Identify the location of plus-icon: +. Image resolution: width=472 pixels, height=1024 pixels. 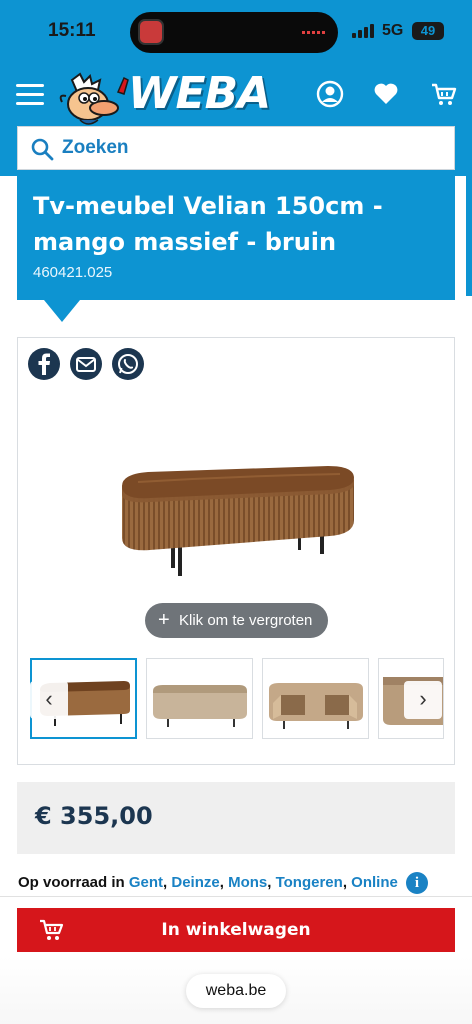
(164, 620).